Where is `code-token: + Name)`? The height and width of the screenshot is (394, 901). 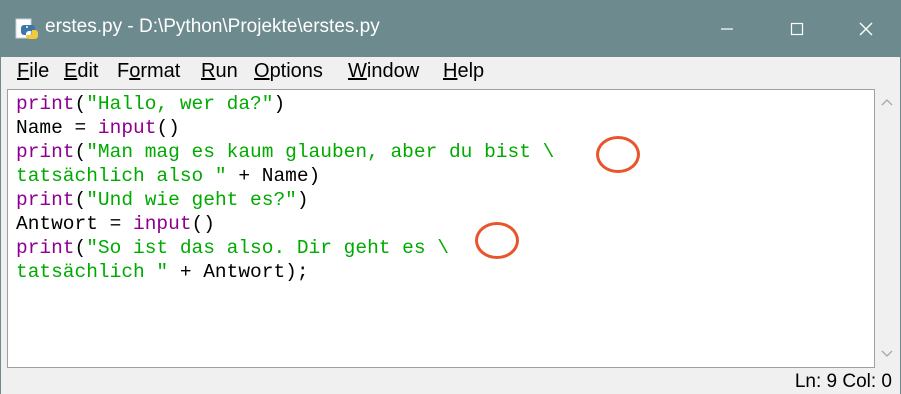 code-token: + Name) is located at coordinates (273, 176).